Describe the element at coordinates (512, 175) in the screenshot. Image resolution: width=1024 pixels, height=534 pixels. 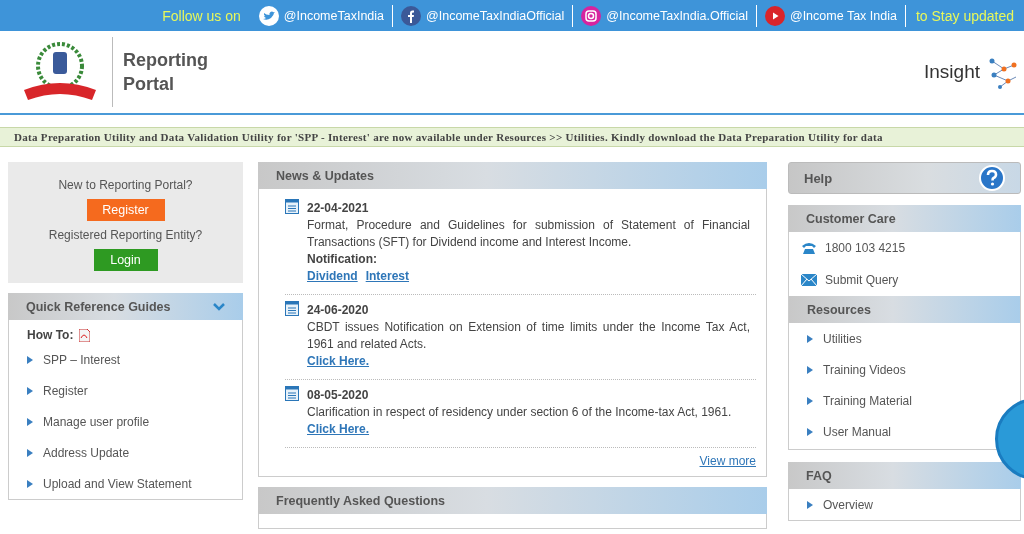
I see `panel-header: News & Updates` at that location.